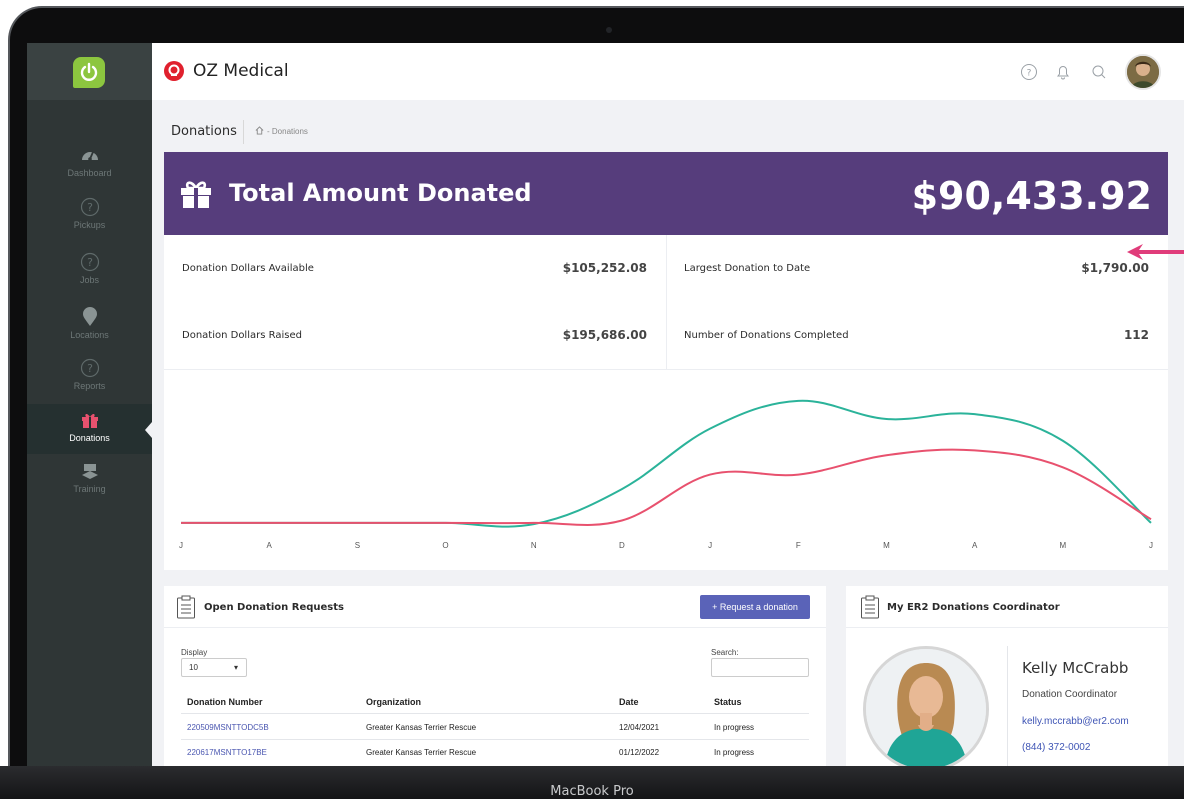  I want to click on stat-value-count: 112, so click(1136, 335).